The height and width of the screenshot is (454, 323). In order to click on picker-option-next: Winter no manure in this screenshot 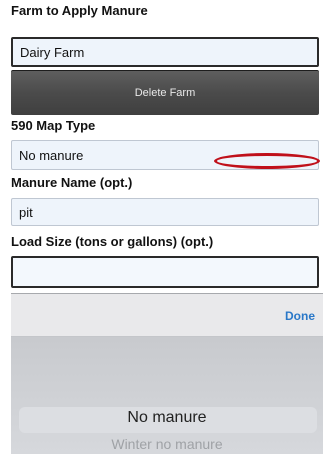, I will do `click(167, 445)`.